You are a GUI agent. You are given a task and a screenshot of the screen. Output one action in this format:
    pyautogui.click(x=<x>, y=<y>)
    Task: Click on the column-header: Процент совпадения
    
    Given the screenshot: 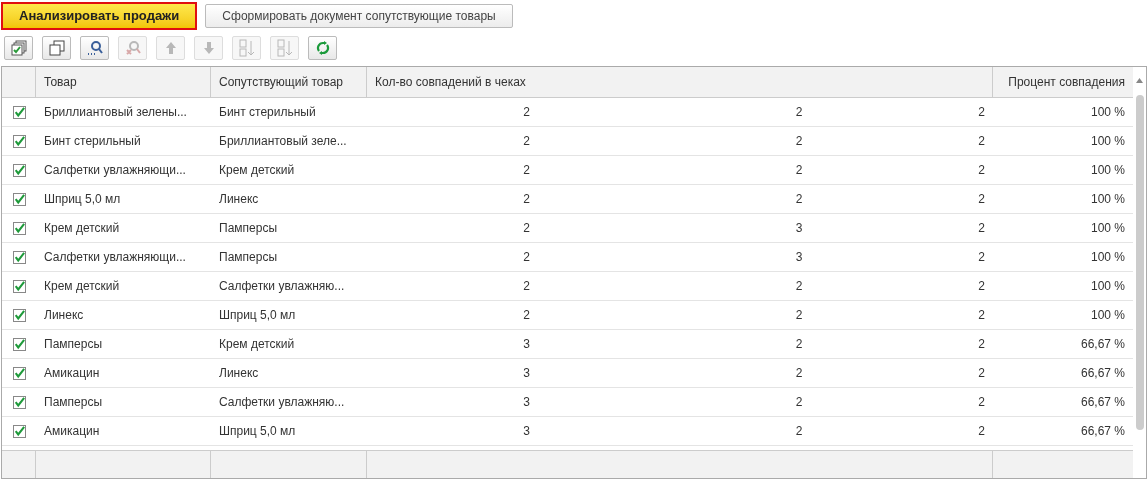 What is the action you would take?
    pyautogui.click(x=1063, y=82)
    